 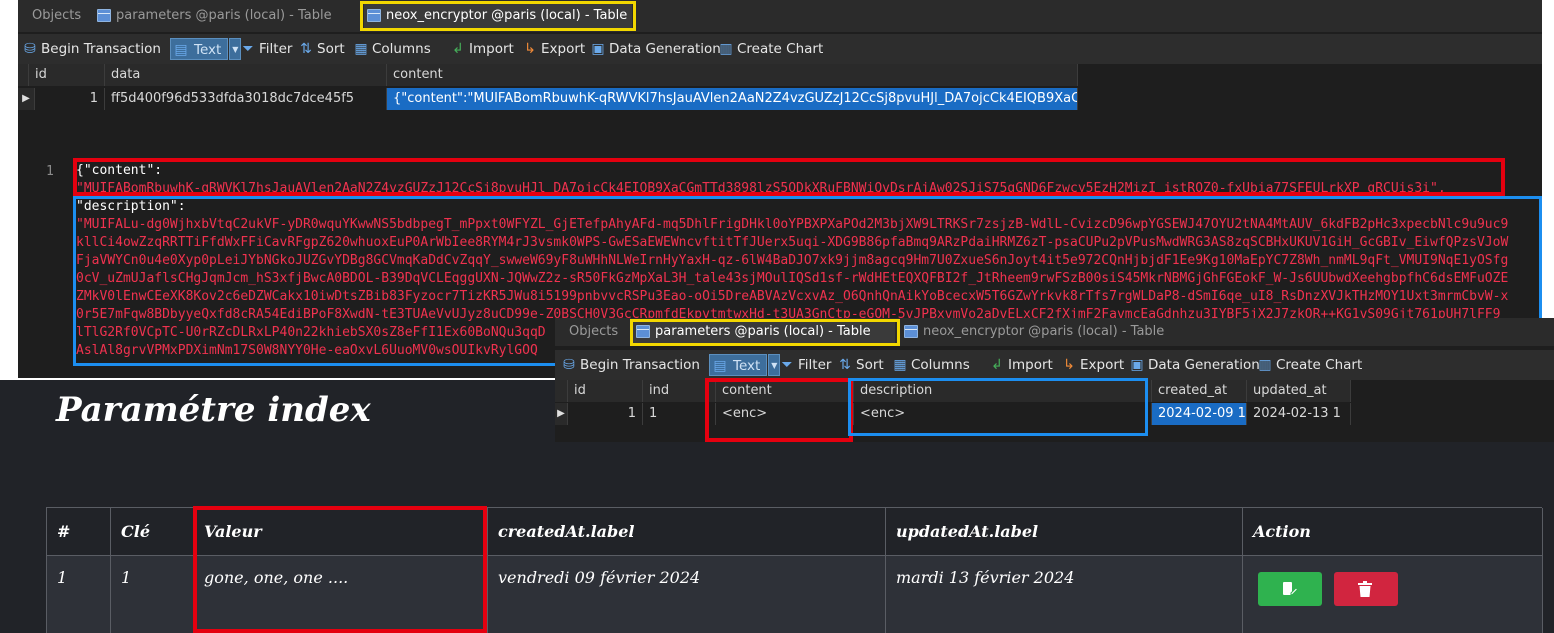 I want to click on cell-key: 1, so click(x=152, y=594).